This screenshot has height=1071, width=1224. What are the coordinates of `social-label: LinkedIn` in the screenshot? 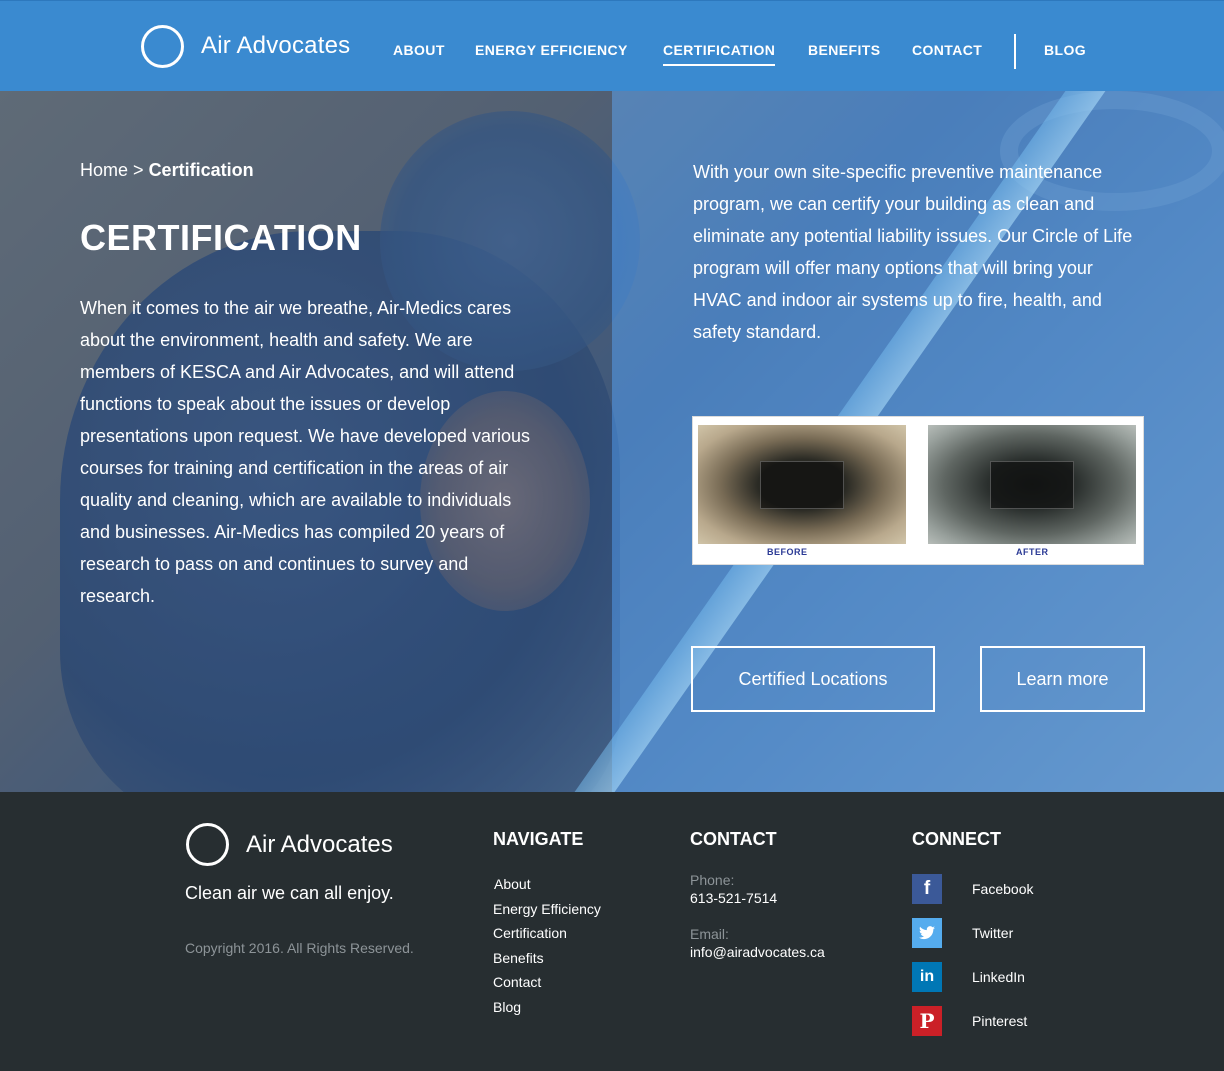 It's located at (998, 977).